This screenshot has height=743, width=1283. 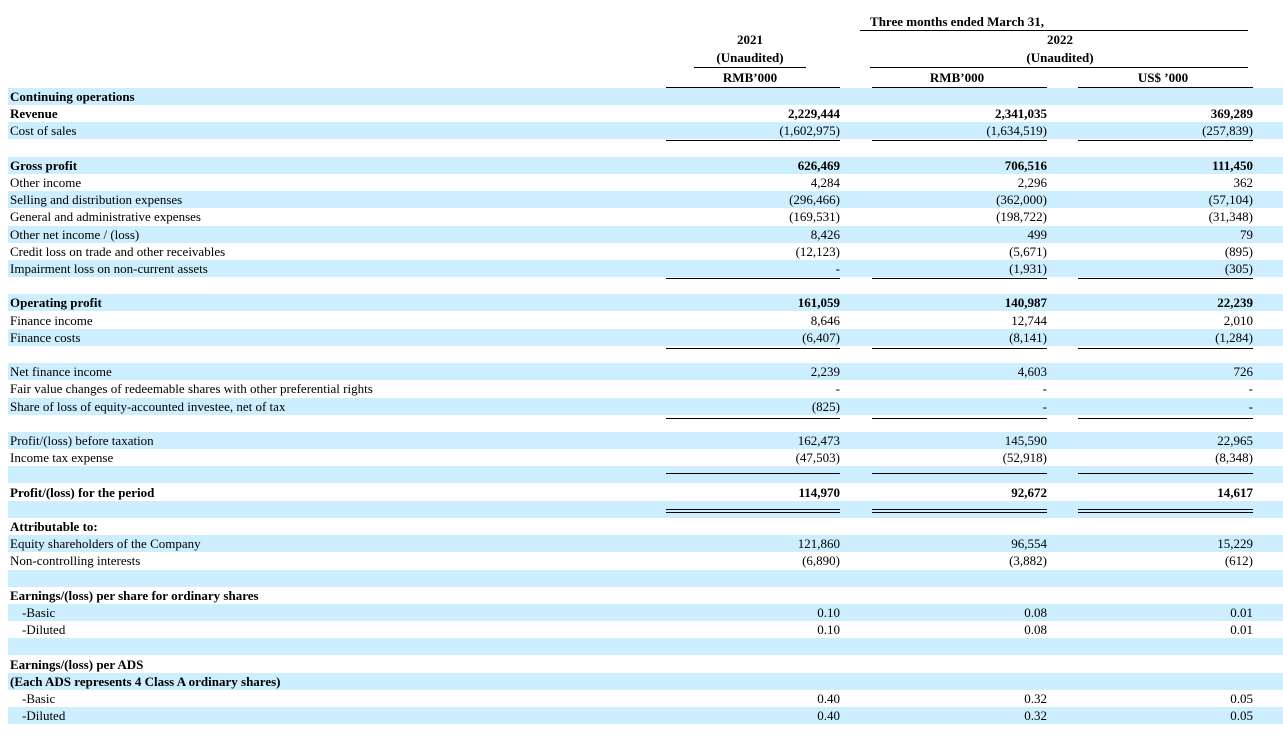 What do you see at coordinates (1024, 458) in the screenshot?
I see `row-value-c2: (52,918)` at bounding box center [1024, 458].